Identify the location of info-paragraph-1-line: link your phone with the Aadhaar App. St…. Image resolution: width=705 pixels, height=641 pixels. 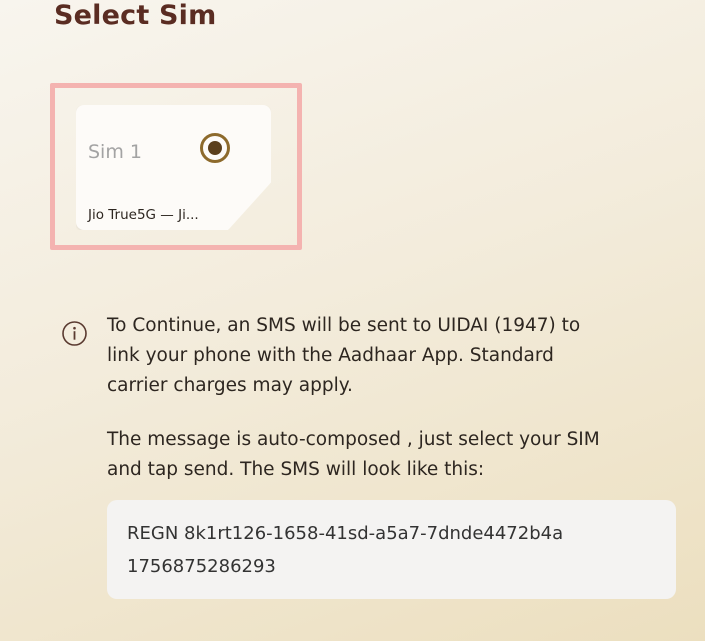
(330, 355).